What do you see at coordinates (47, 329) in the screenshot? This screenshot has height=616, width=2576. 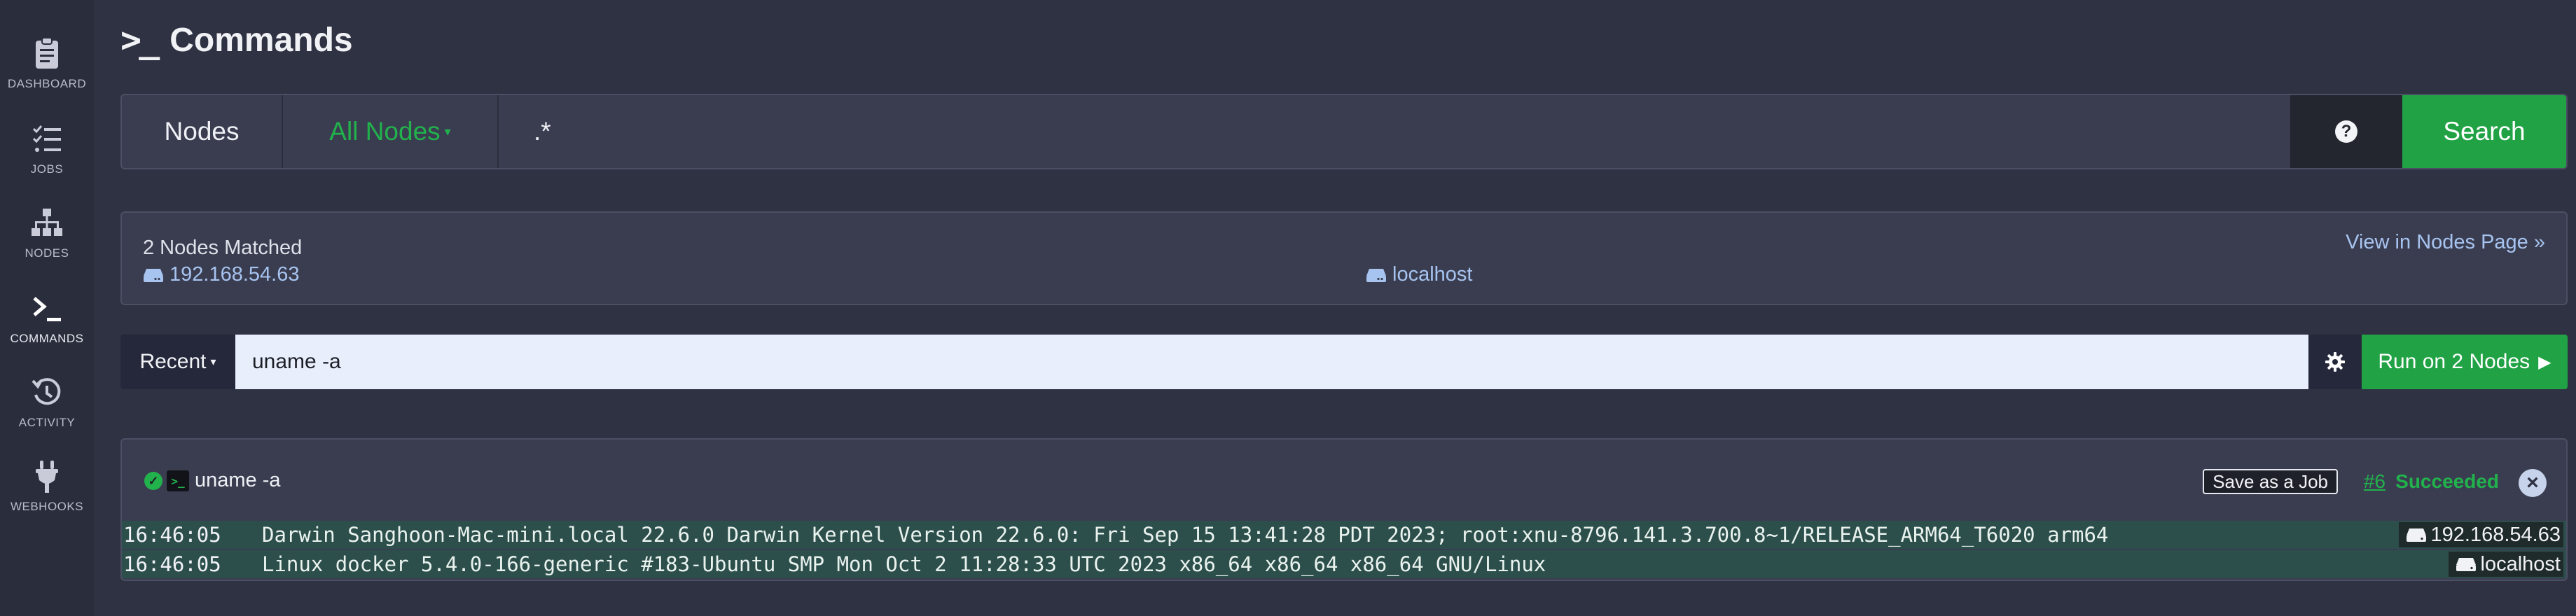 I see `nav-commands: COMMANDS` at bounding box center [47, 329].